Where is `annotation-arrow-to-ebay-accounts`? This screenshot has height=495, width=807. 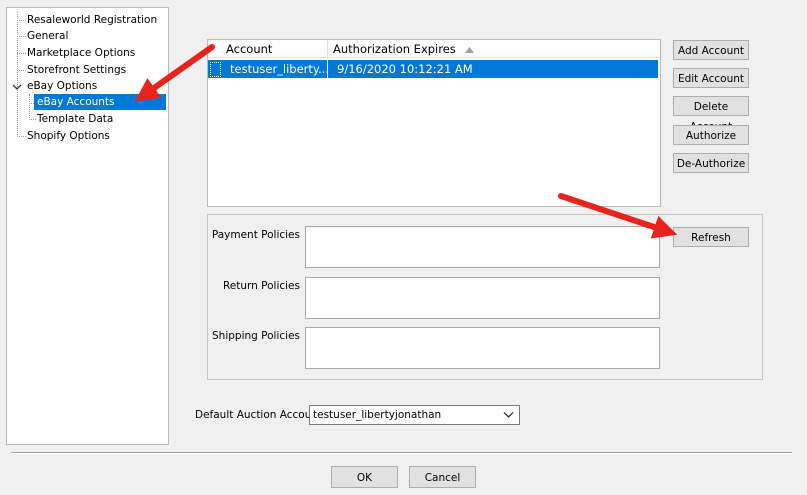
annotation-arrow-to-ebay-accounts is located at coordinates (174, 73).